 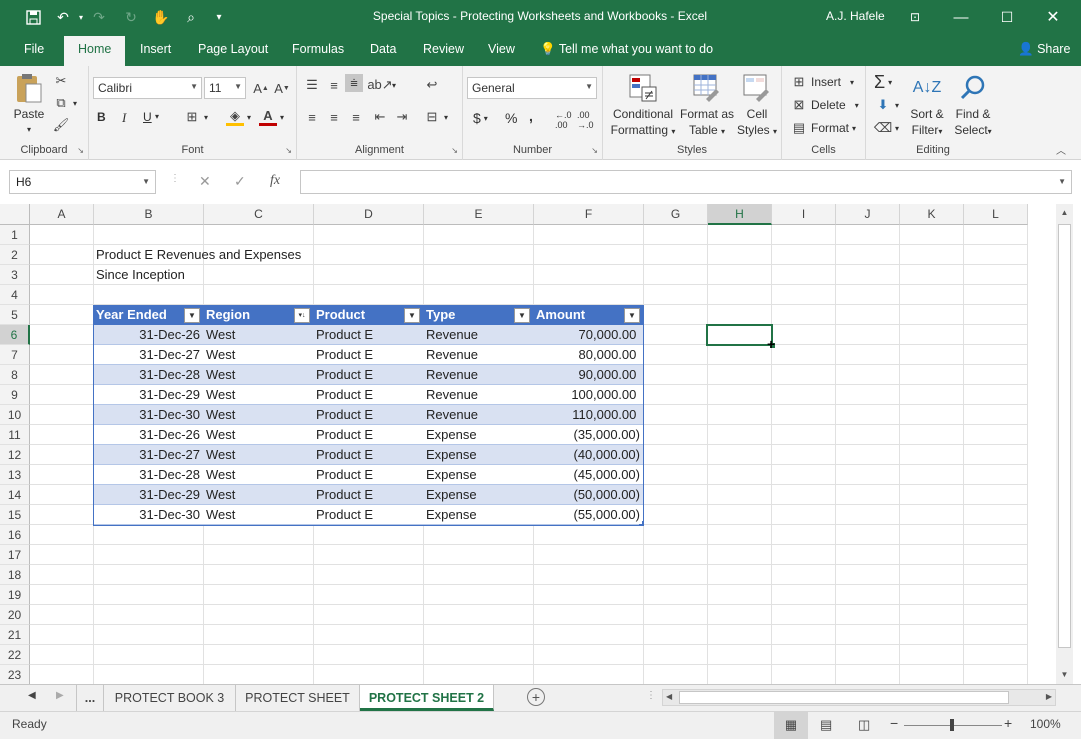 I want to click on table-cell-amount: 80,000.00, so click(x=588, y=355).